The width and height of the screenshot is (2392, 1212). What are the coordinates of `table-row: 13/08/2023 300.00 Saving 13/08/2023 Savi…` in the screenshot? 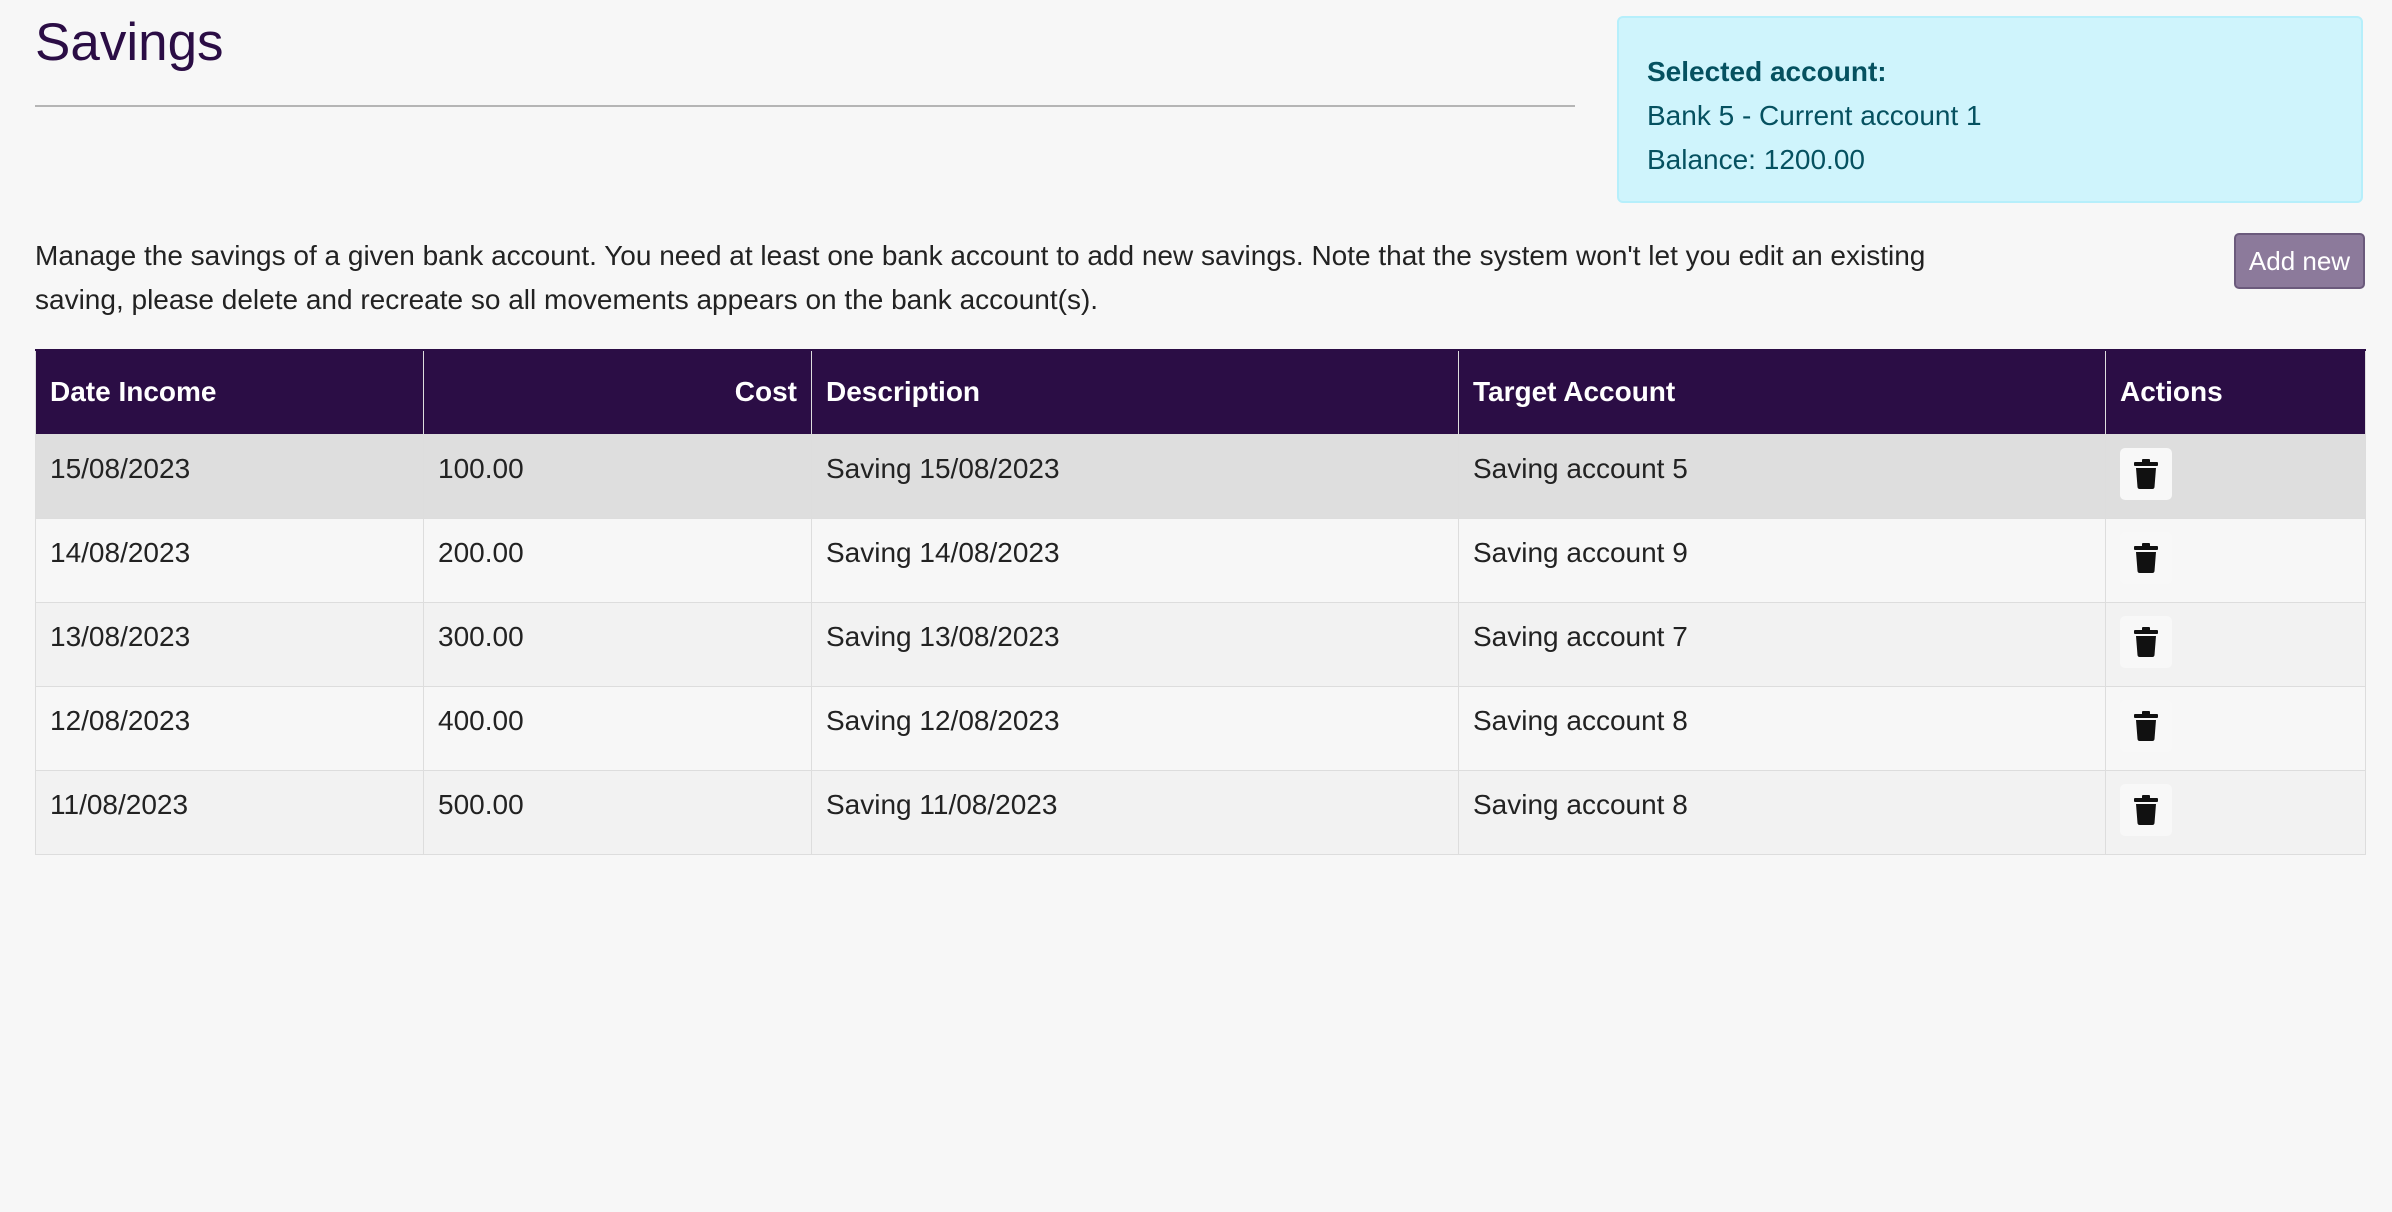 It's located at (1200, 644).